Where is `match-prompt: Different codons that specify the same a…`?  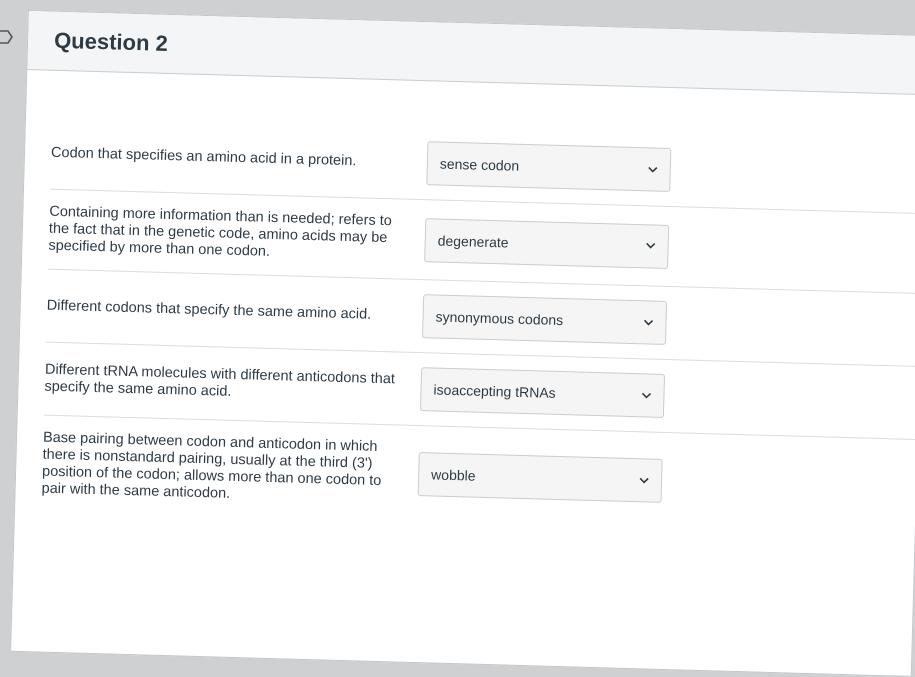 match-prompt: Different codons that specify the same a… is located at coordinates (209, 310).